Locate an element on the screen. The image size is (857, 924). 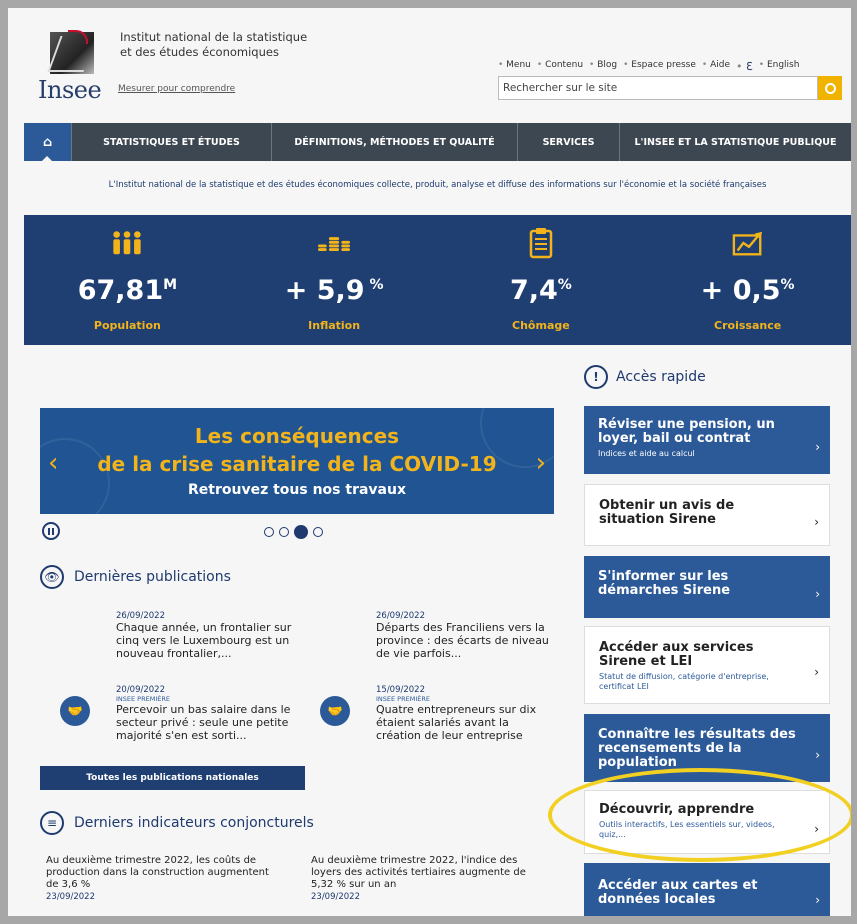
blog-link: Blog is located at coordinates (603, 66).